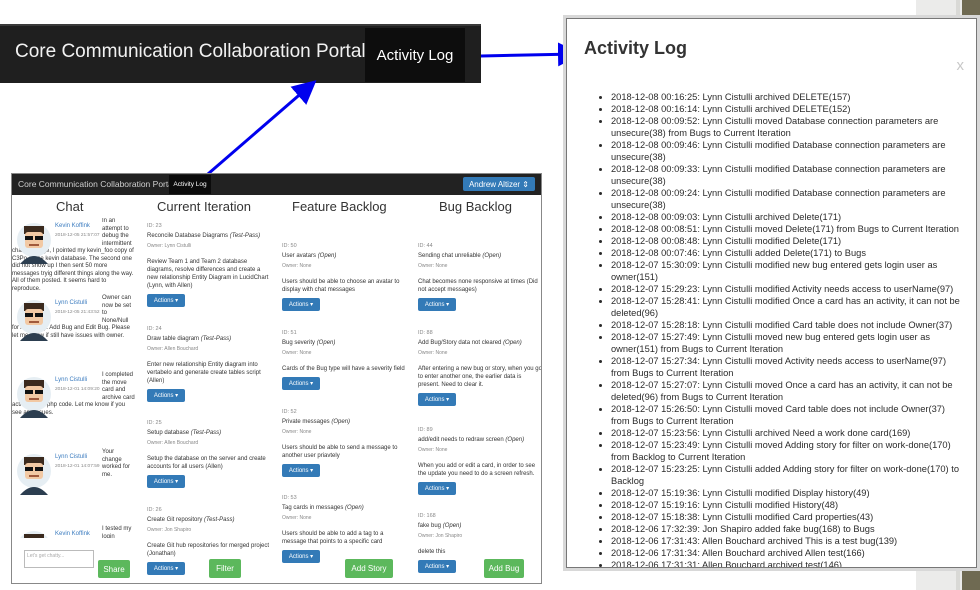 This screenshot has height=590, width=980. I want to click on card-description: delete this, so click(432, 552).